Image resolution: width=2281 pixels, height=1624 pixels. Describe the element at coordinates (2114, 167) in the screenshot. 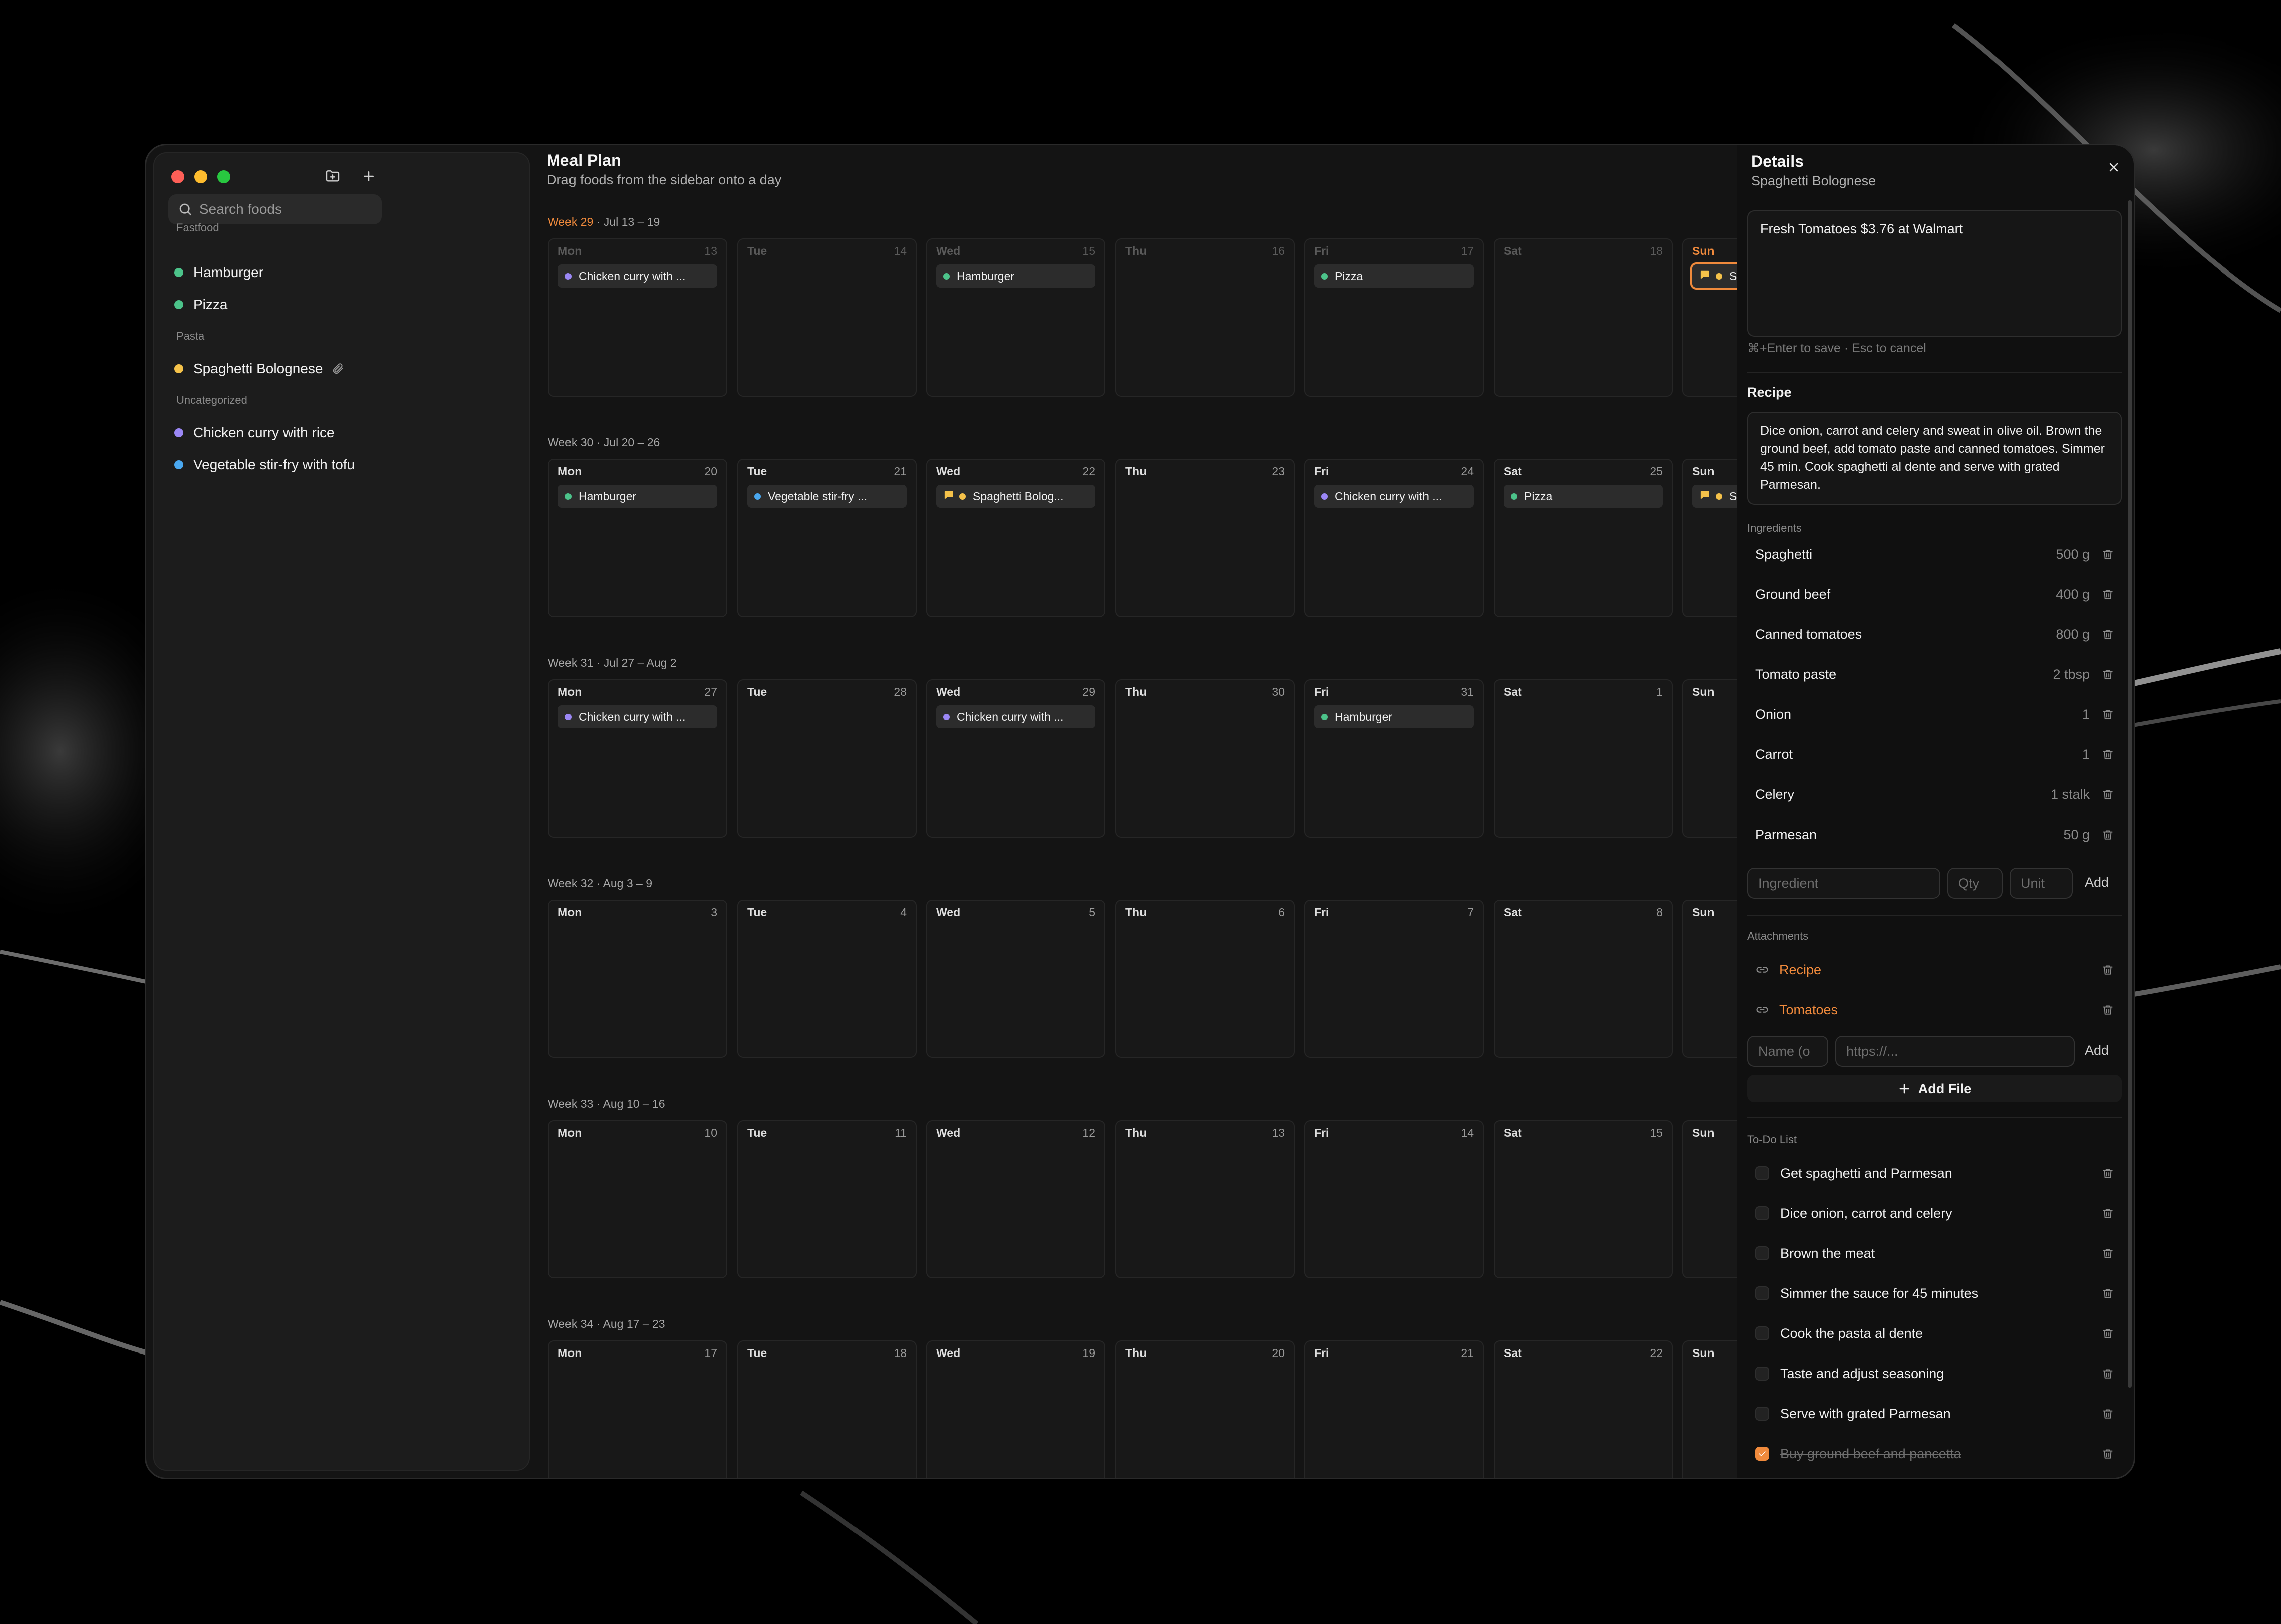

I see `close-details-button` at that location.